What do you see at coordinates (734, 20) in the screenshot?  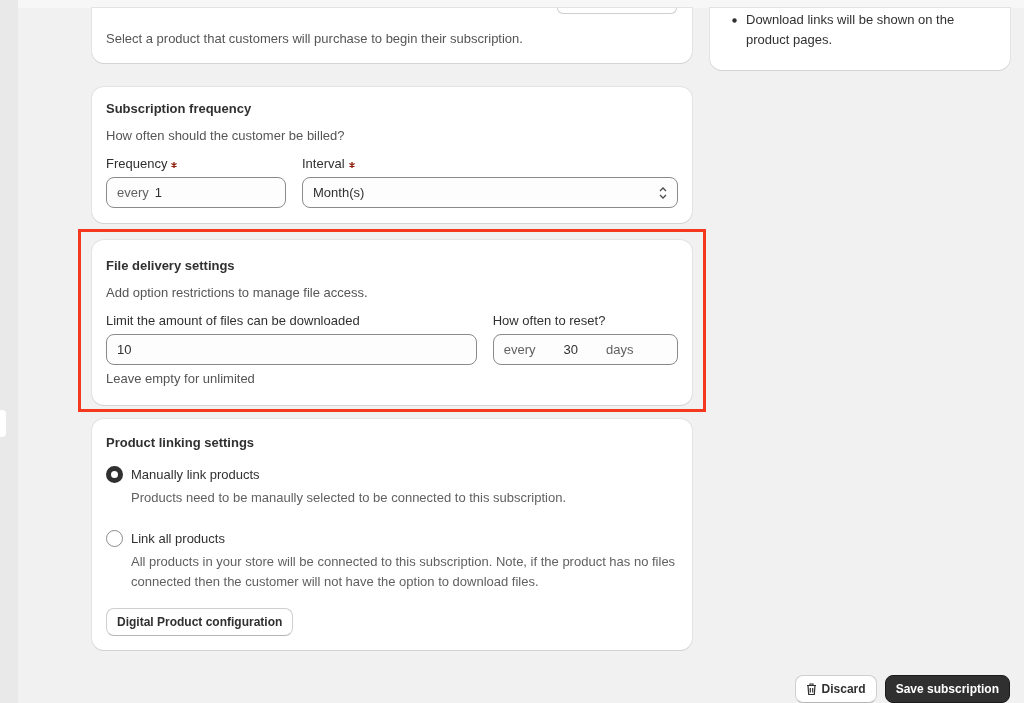 I see `bullet-icon` at bounding box center [734, 20].